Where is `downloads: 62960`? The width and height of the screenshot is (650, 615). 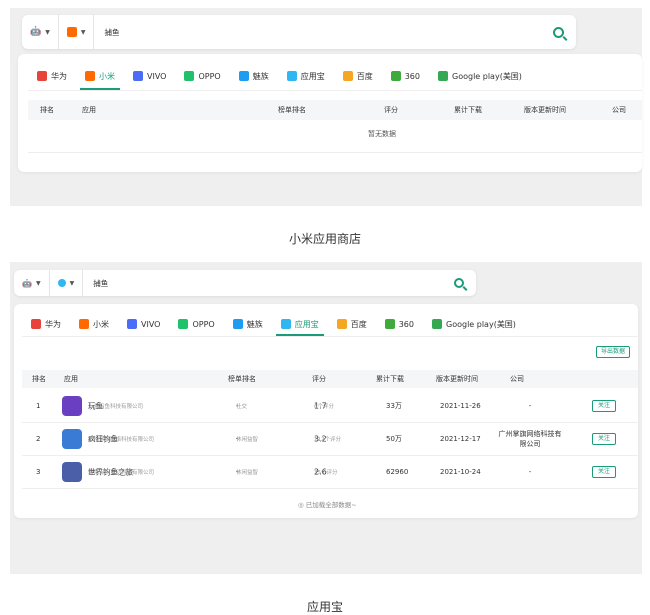 downloads: 62960 is located at coordinates (397, 472).